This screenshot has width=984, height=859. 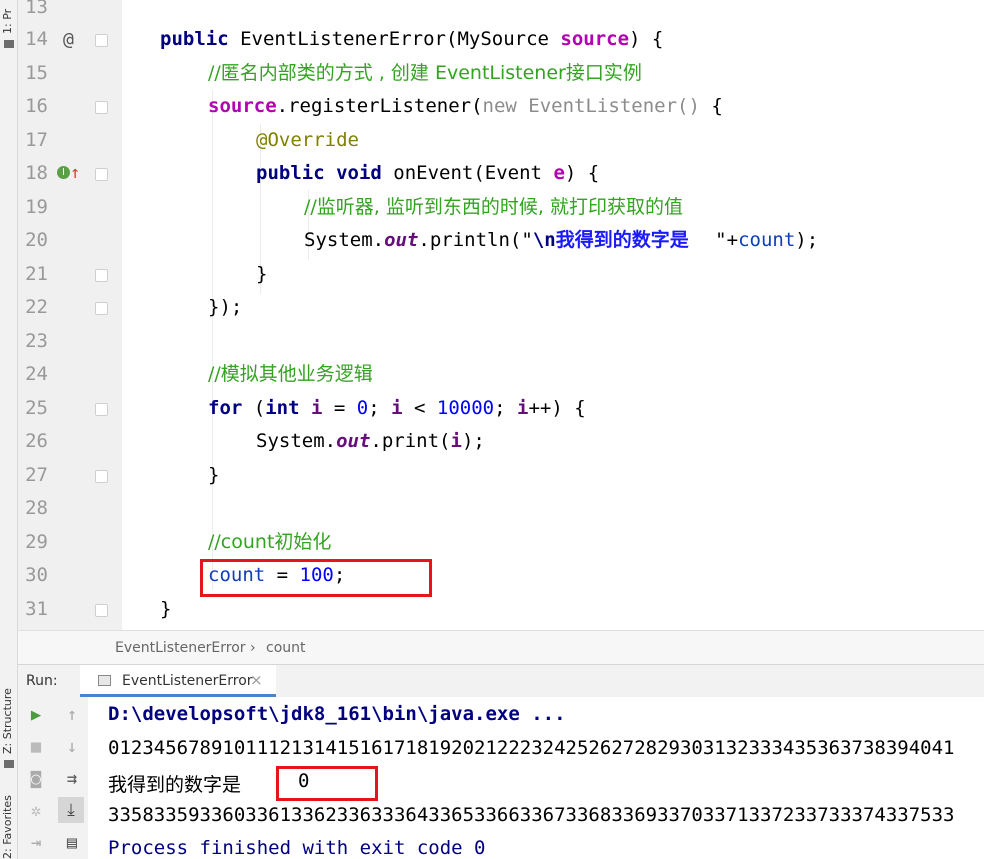 What do you see at coordinates (72, 779) in the screenshot?
I see `soft-wrap-icon: ⇉` at bounding box center [72, 779].